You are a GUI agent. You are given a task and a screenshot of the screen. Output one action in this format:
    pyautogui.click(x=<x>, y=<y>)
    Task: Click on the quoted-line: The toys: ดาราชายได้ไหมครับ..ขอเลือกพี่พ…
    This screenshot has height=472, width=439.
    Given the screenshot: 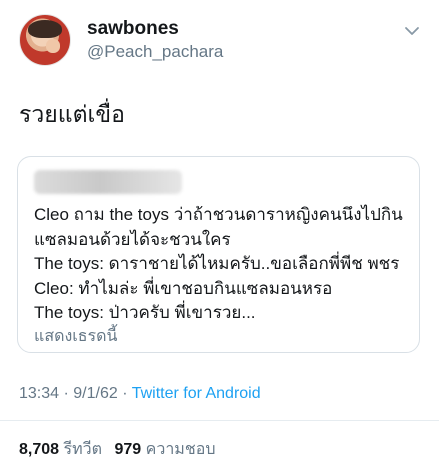 What is the action you would take?
    pyautogui.click(x=217, y=263)
    